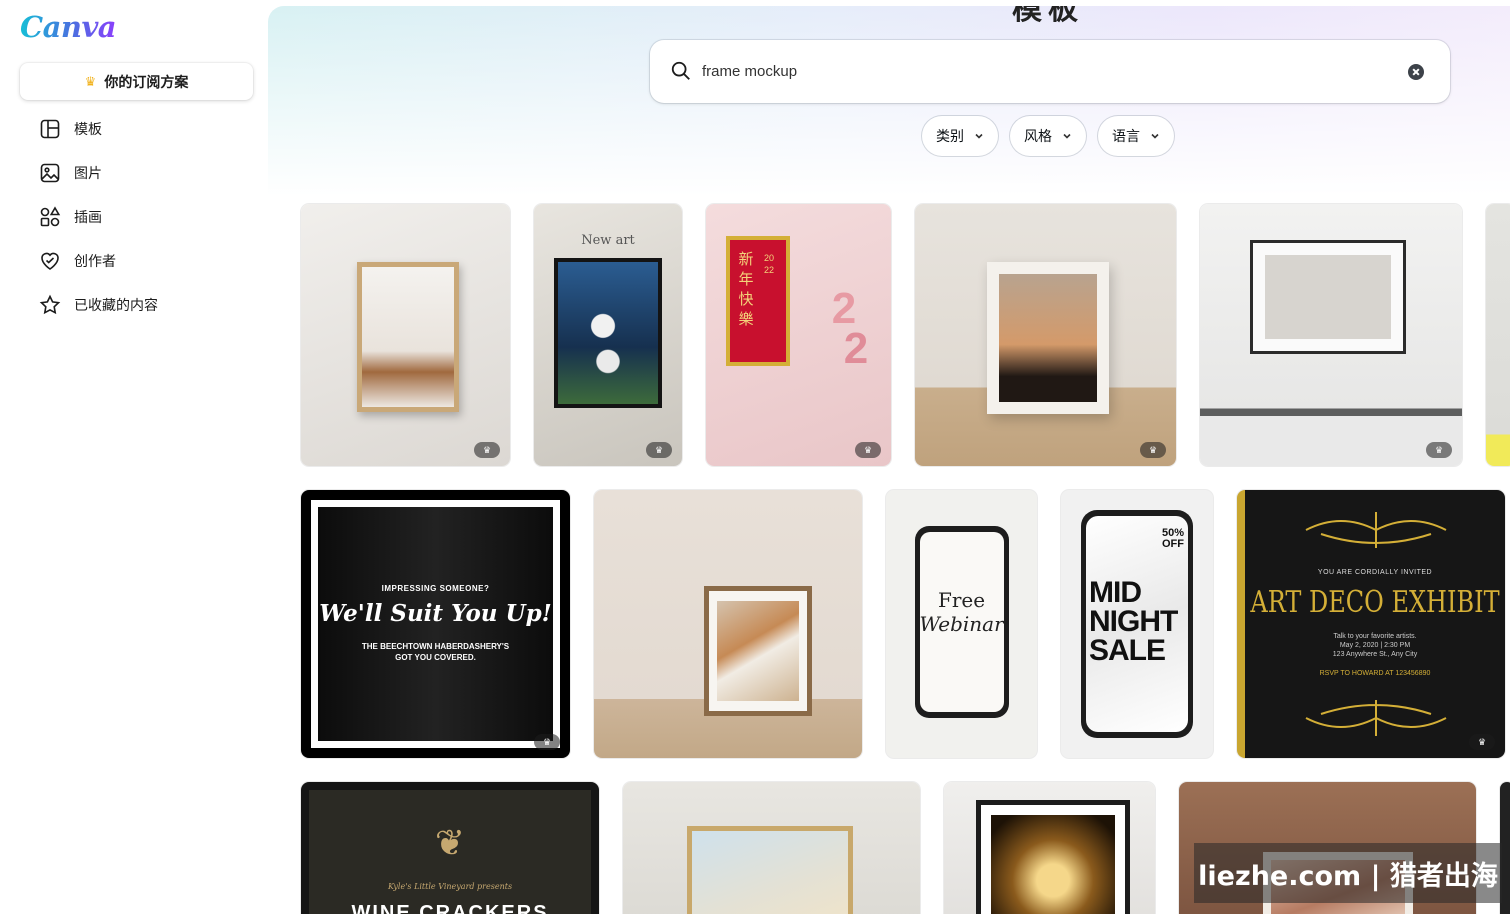 This screenshot has height=914, width=1510. I want to click on grapes-icon: ❦, so click(450, 842).